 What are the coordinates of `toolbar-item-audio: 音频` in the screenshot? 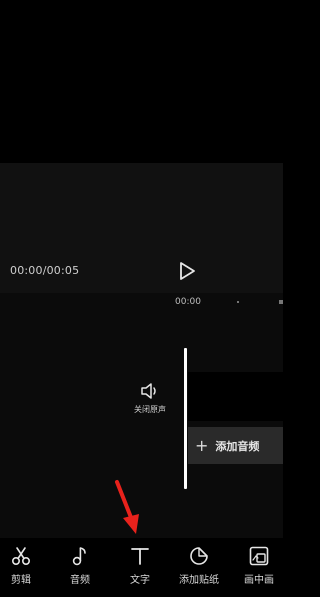 It's located at (80, 566).